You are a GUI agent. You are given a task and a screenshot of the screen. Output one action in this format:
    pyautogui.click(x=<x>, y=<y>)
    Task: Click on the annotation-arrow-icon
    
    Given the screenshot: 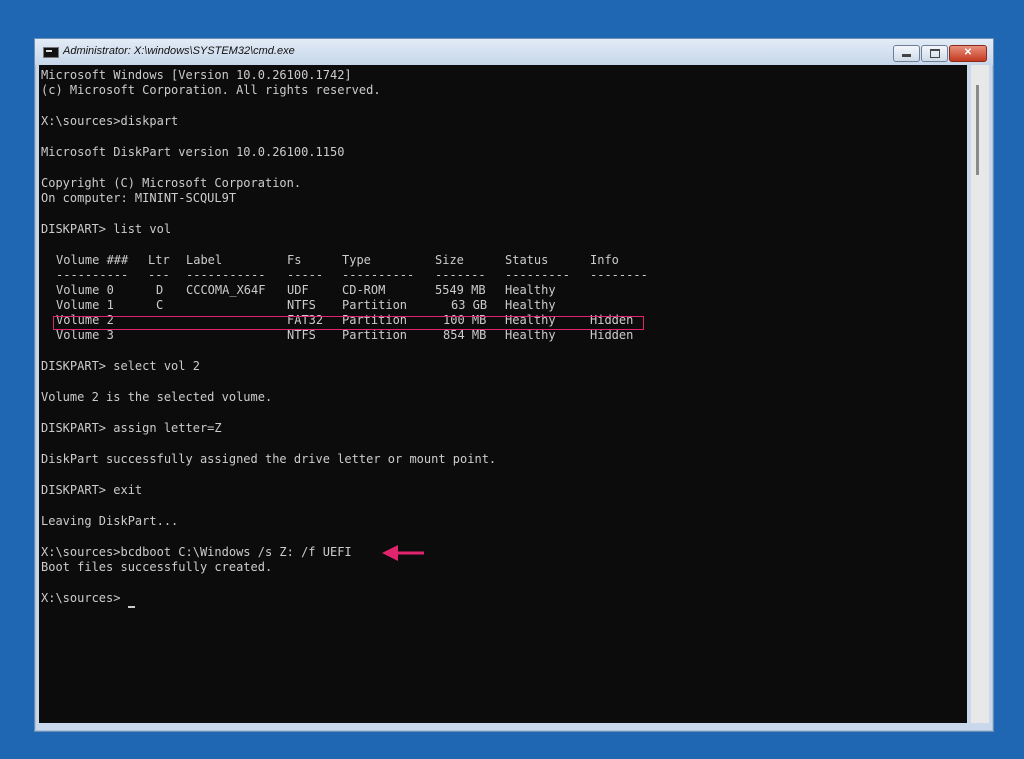 What is the action you would take?
    pyautogui.click(x=403, y=553)
    